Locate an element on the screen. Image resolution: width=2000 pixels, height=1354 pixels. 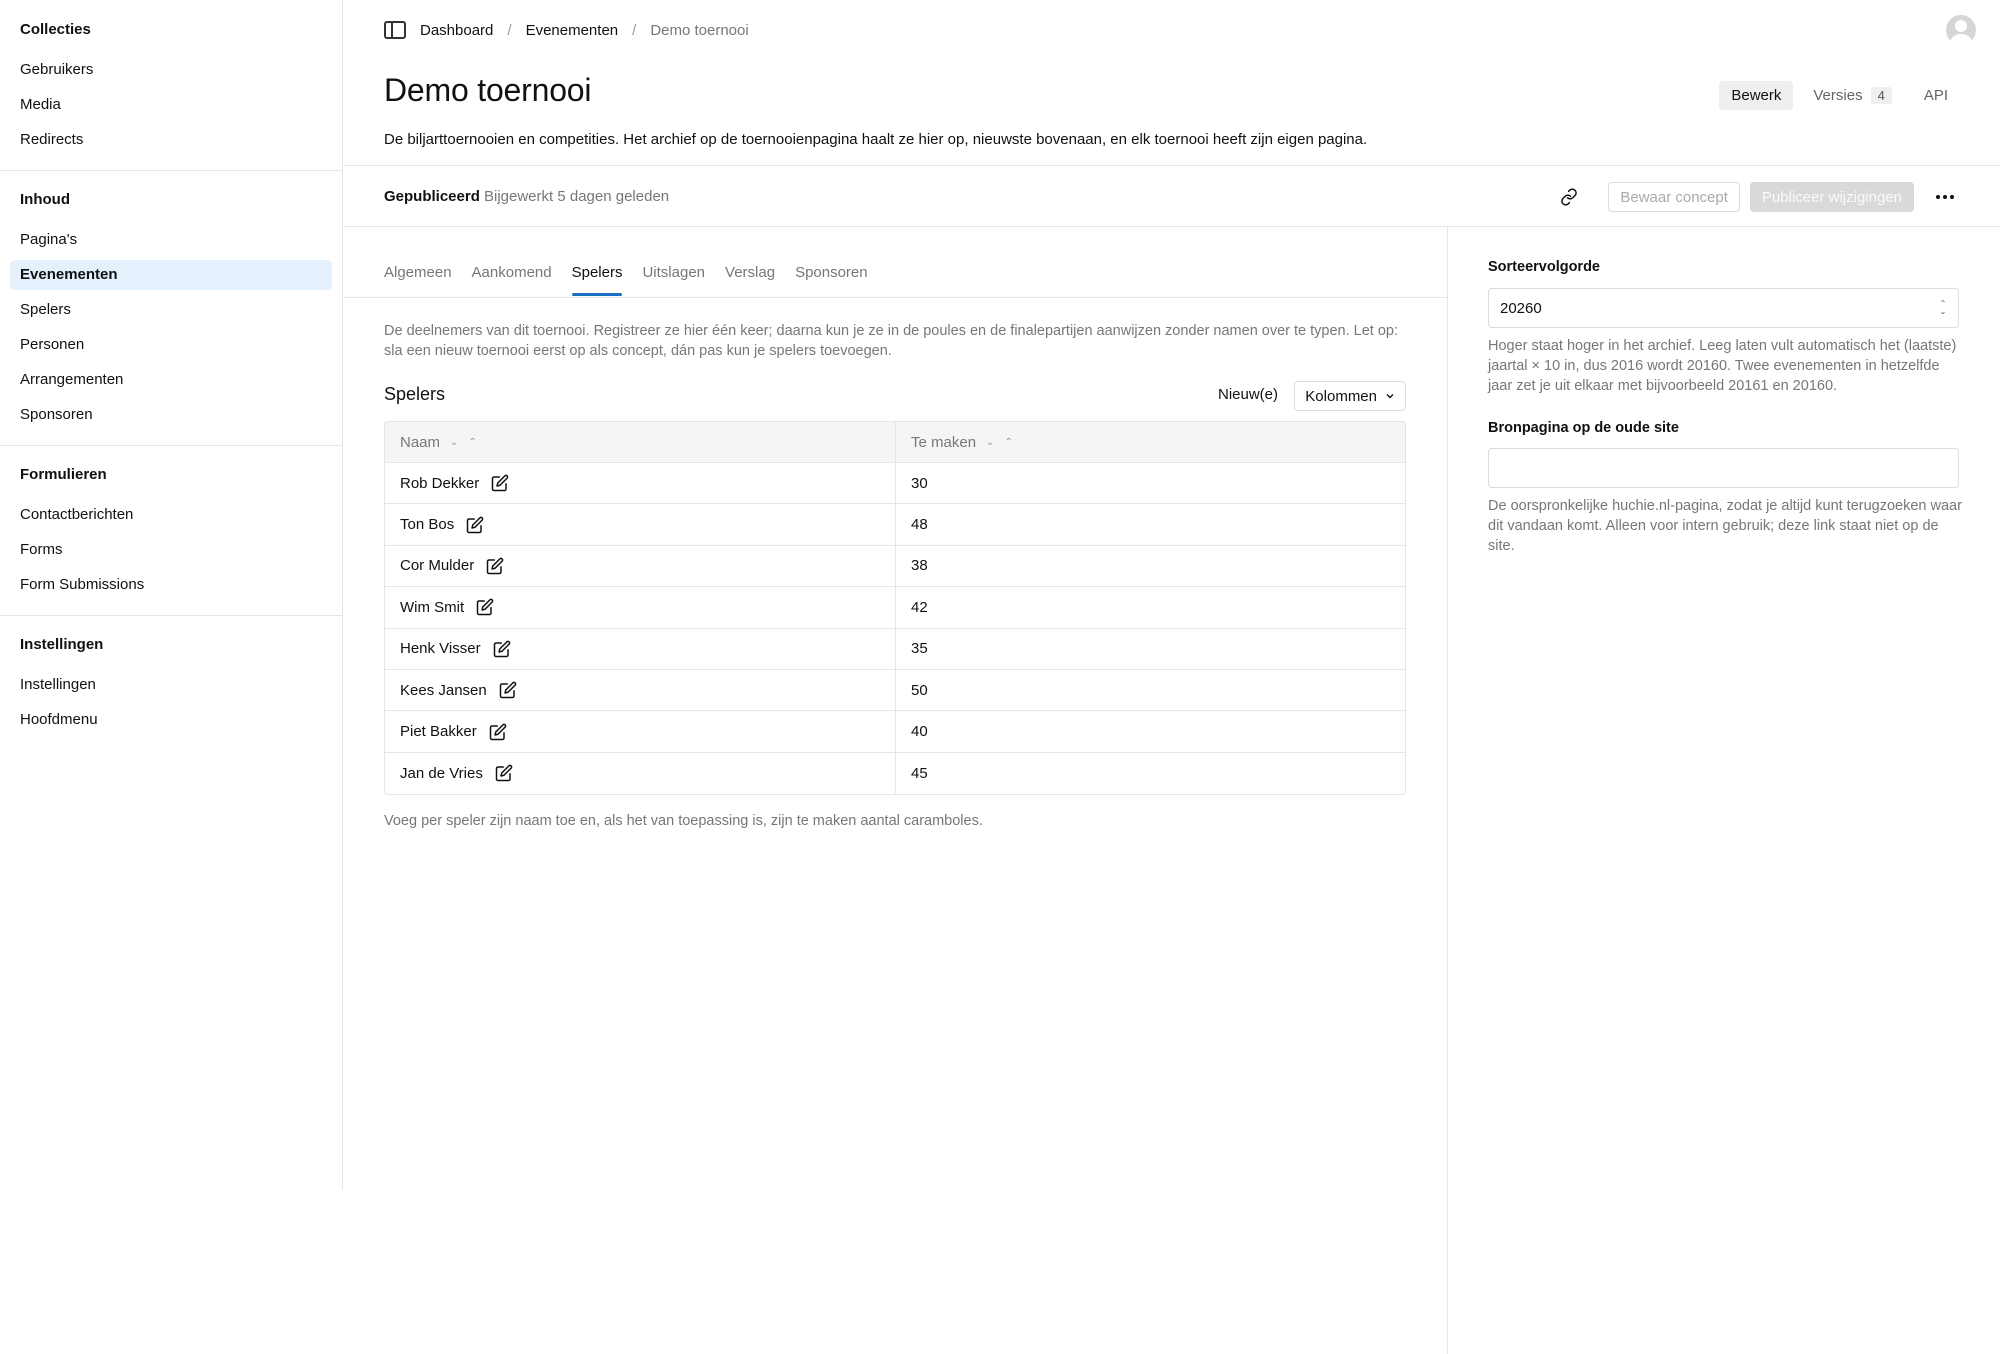
tab-sponsoren: Sponsoren is located at coordinates (831, 279).